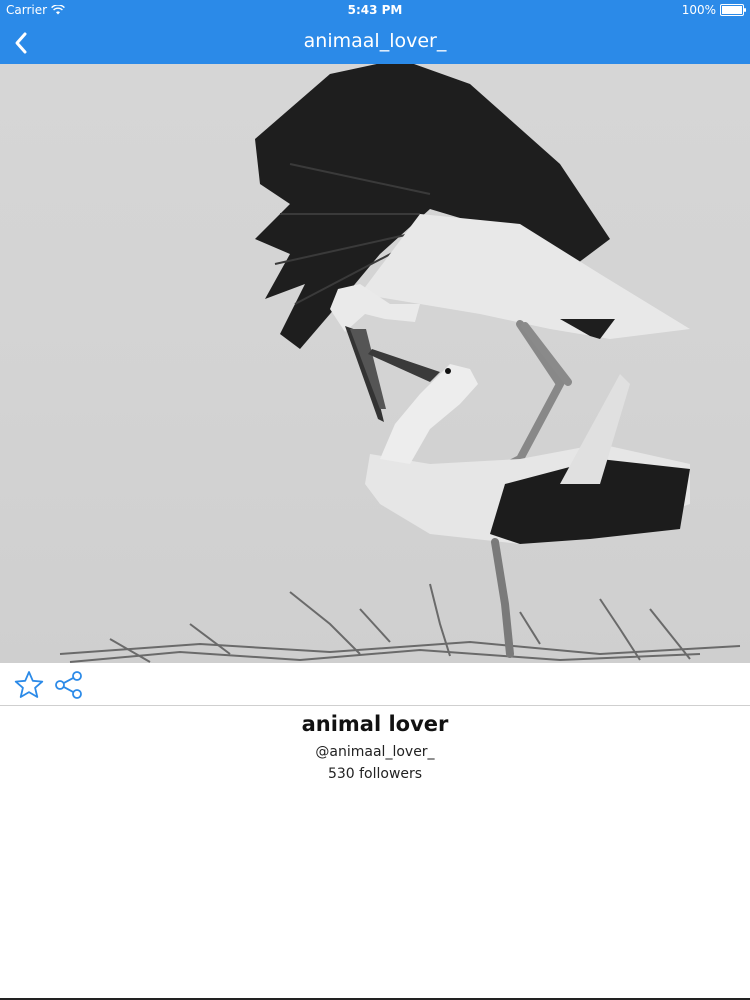 The width and height of the screenshot is (750, 1000). I want to click on share-button, so click(69, 685).